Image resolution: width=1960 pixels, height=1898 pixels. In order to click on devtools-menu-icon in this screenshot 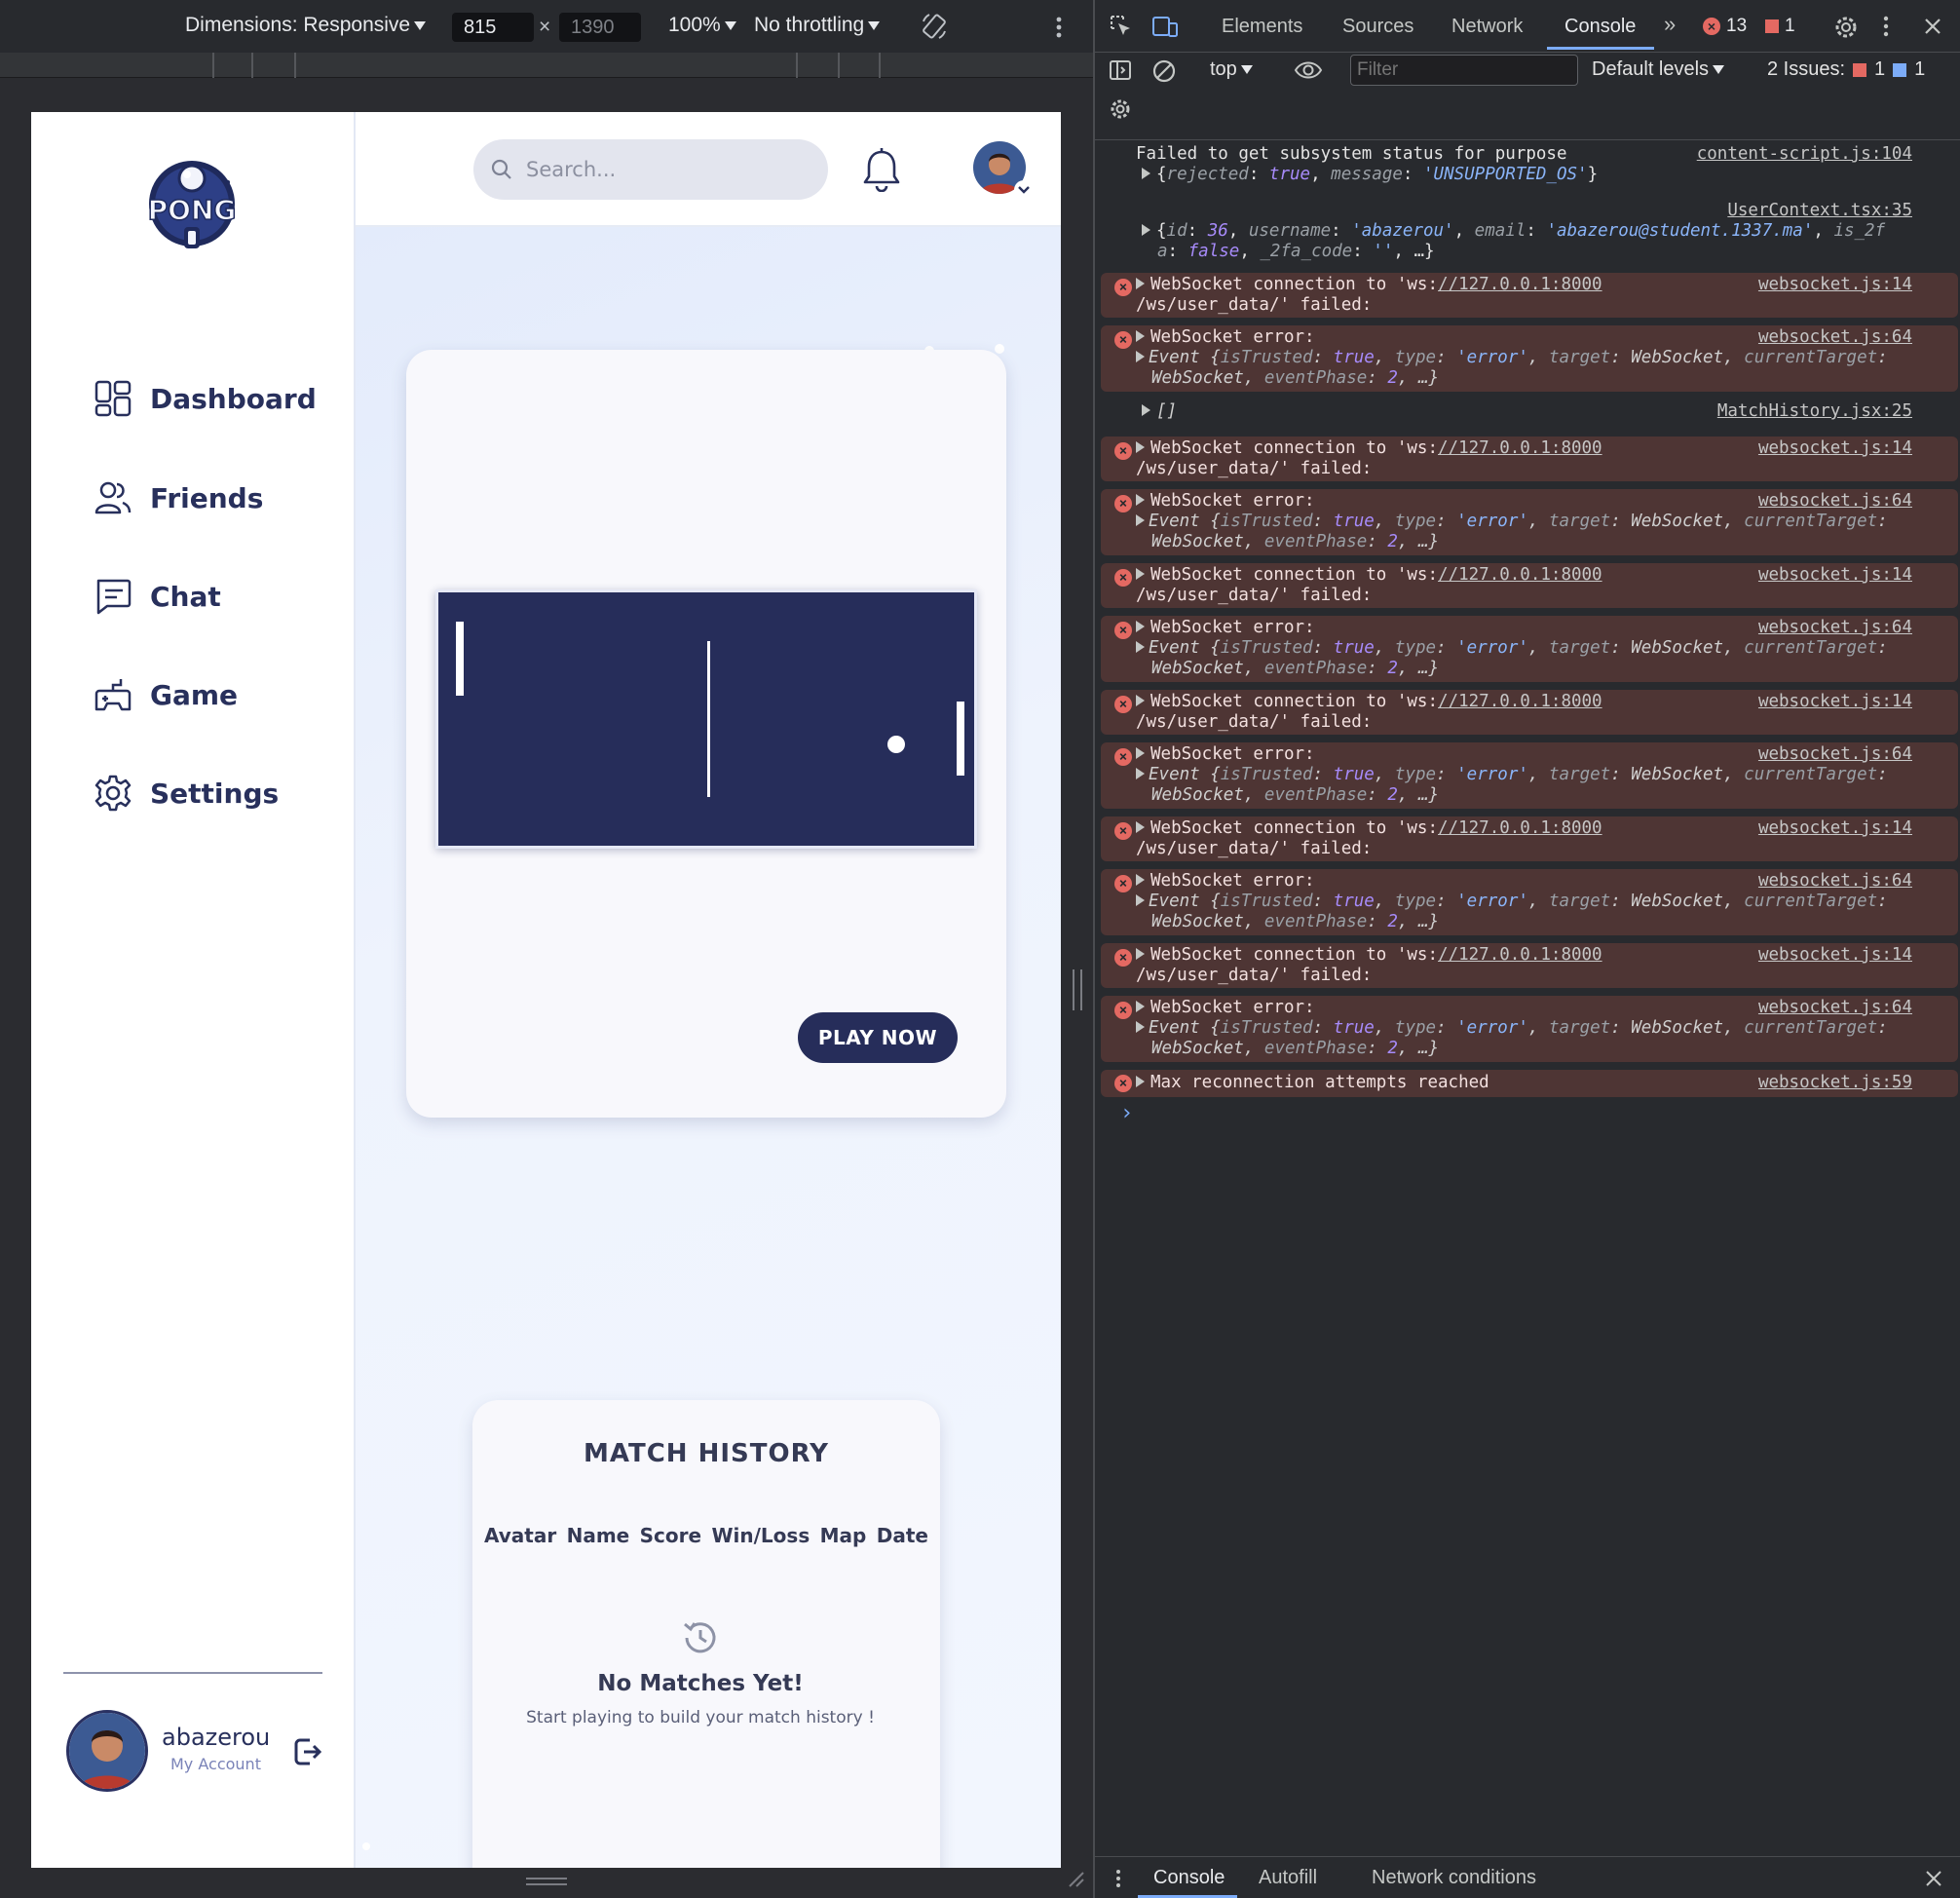, I will do `click(1886, 26)`.